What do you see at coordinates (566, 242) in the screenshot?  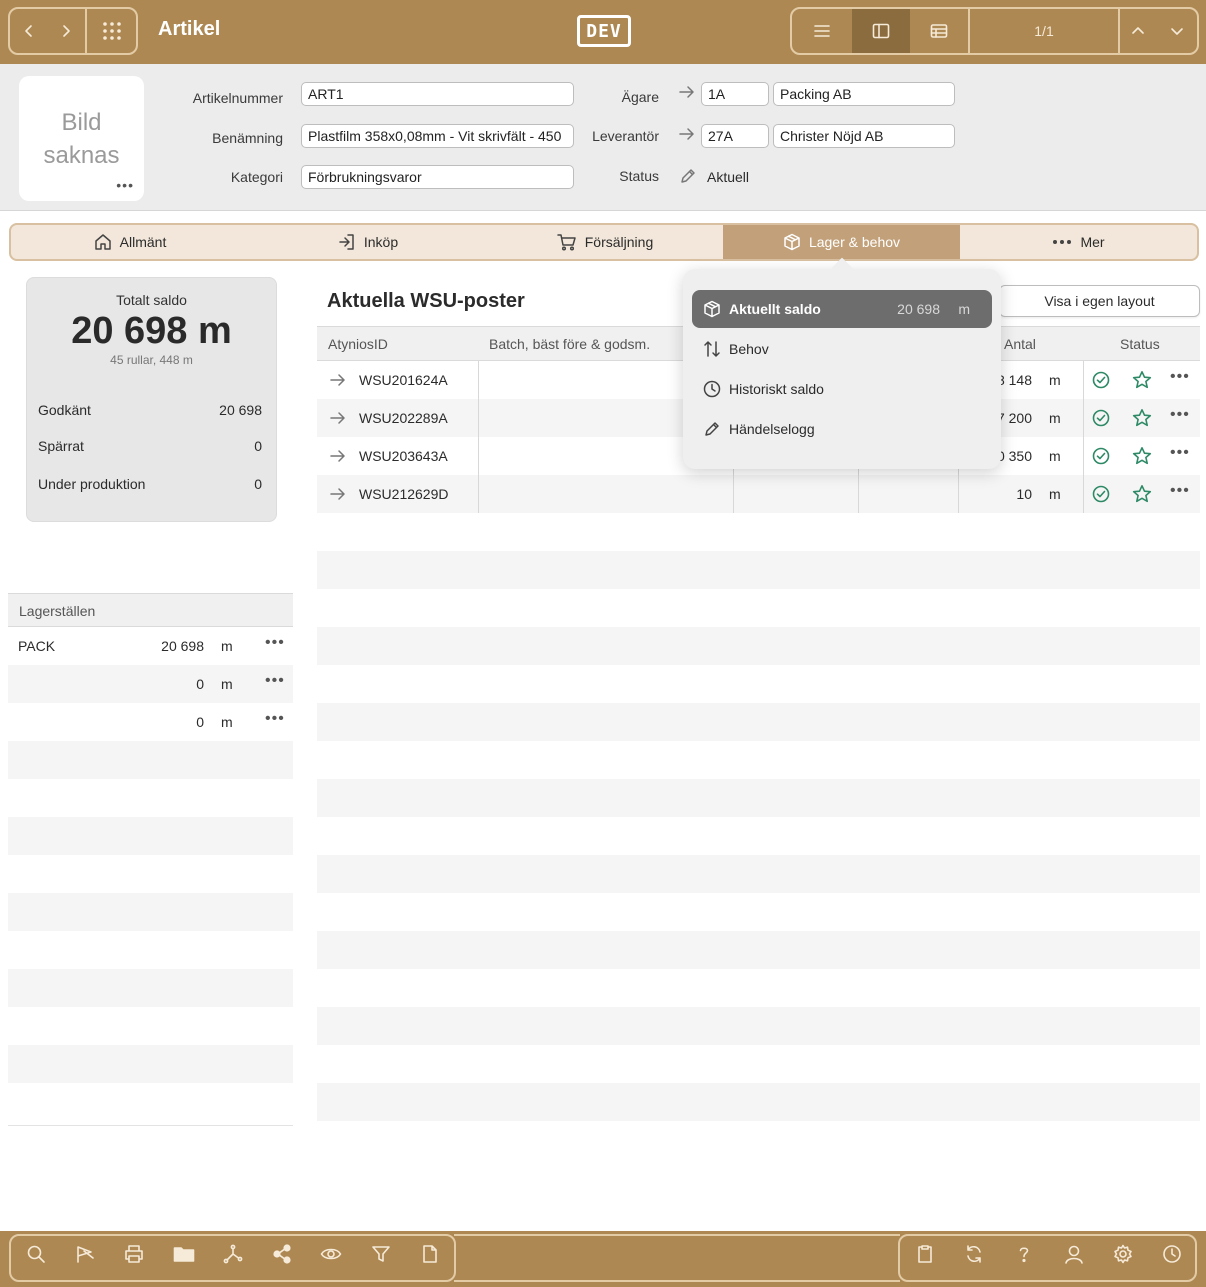 I see `cart-icon` at bounding box center [566, 242].